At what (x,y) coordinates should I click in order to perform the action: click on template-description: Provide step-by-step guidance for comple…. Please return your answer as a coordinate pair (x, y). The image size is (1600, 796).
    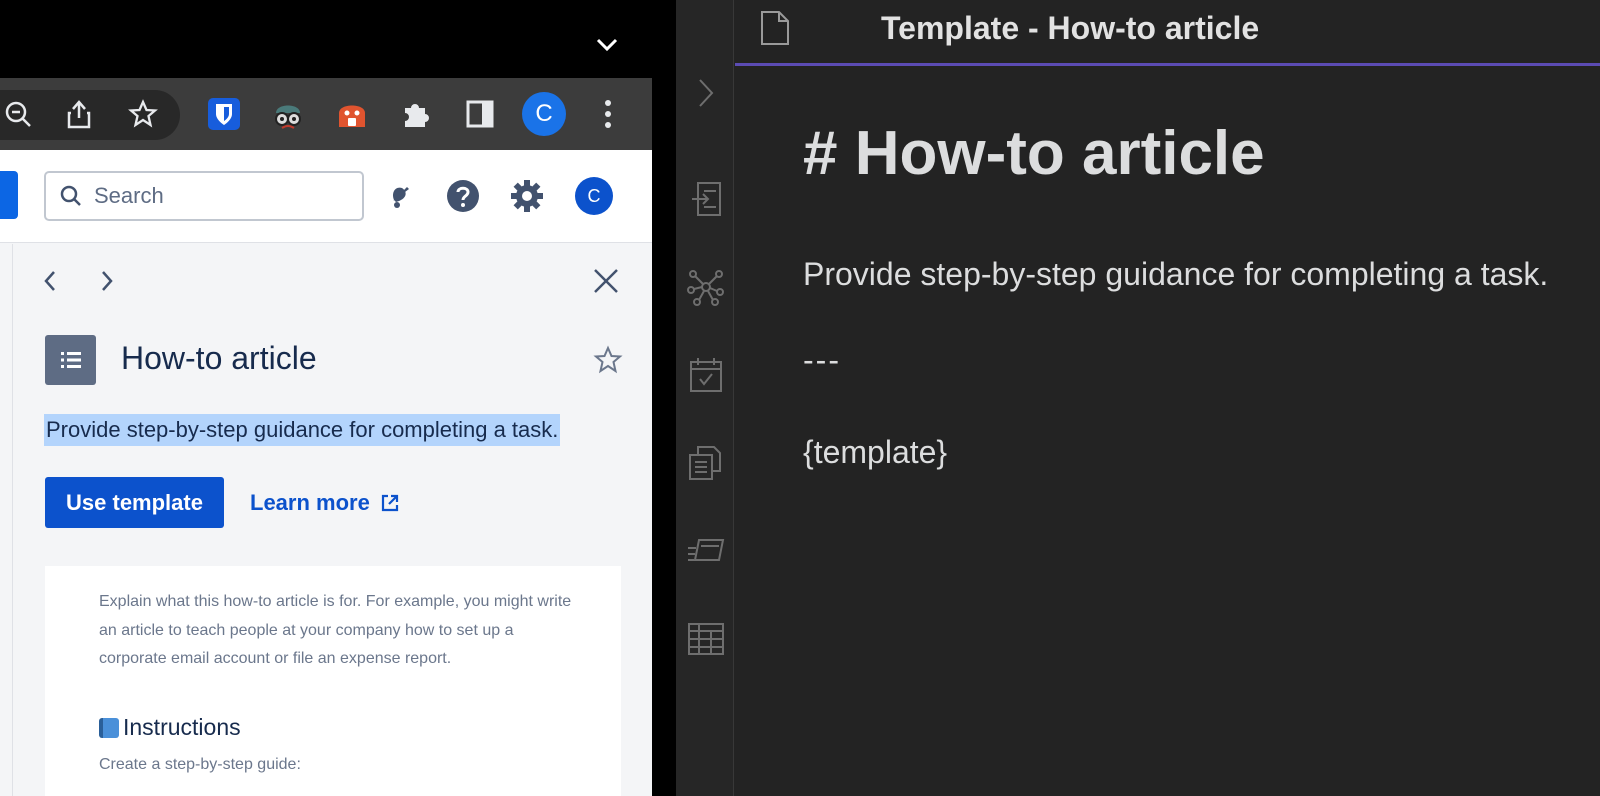
    Looking at the image, I should click on (302, 430).